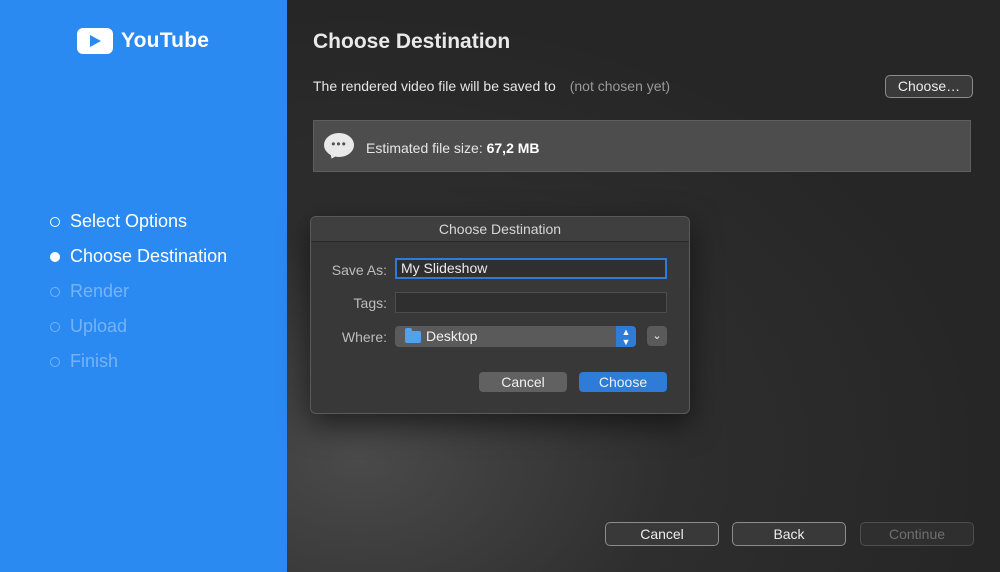 Image resolution: width=1000 pixels, height=572 pixels. I want to click on step-finish: Finish, so click(138, 361).